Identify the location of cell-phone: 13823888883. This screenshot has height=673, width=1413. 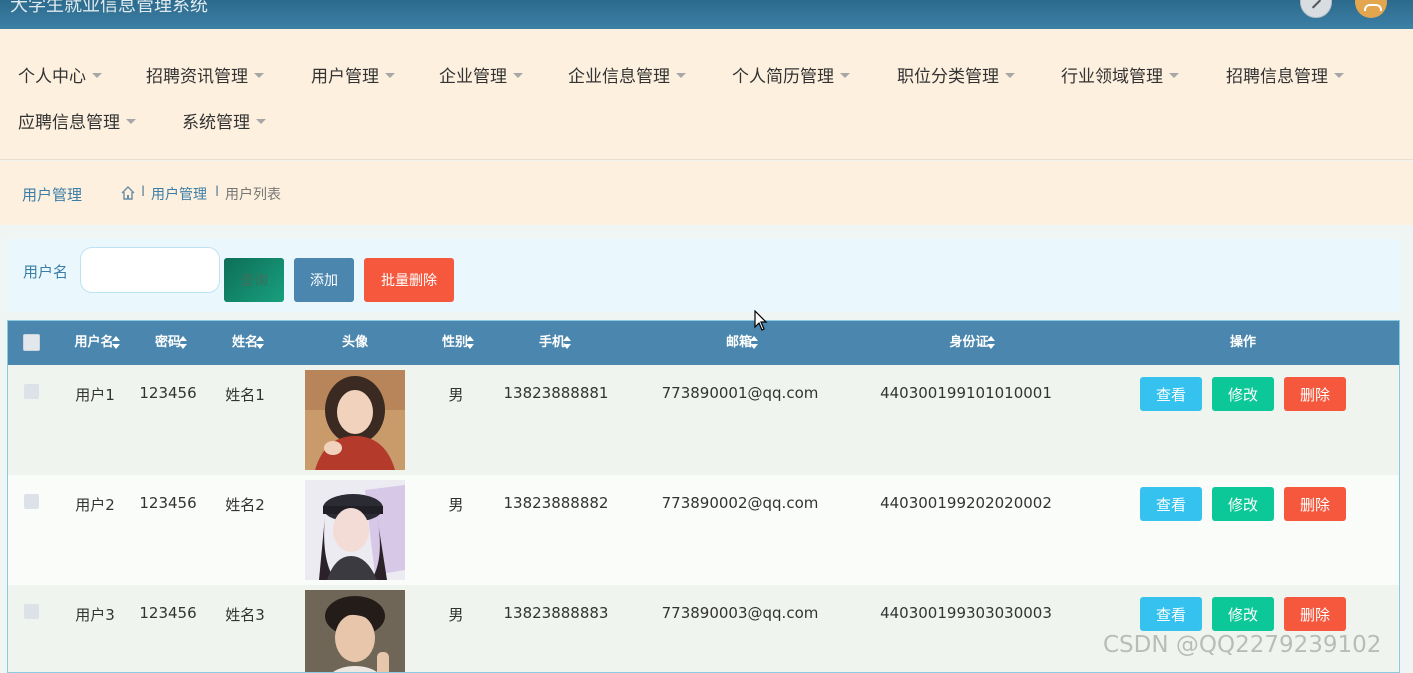
(556, 613).